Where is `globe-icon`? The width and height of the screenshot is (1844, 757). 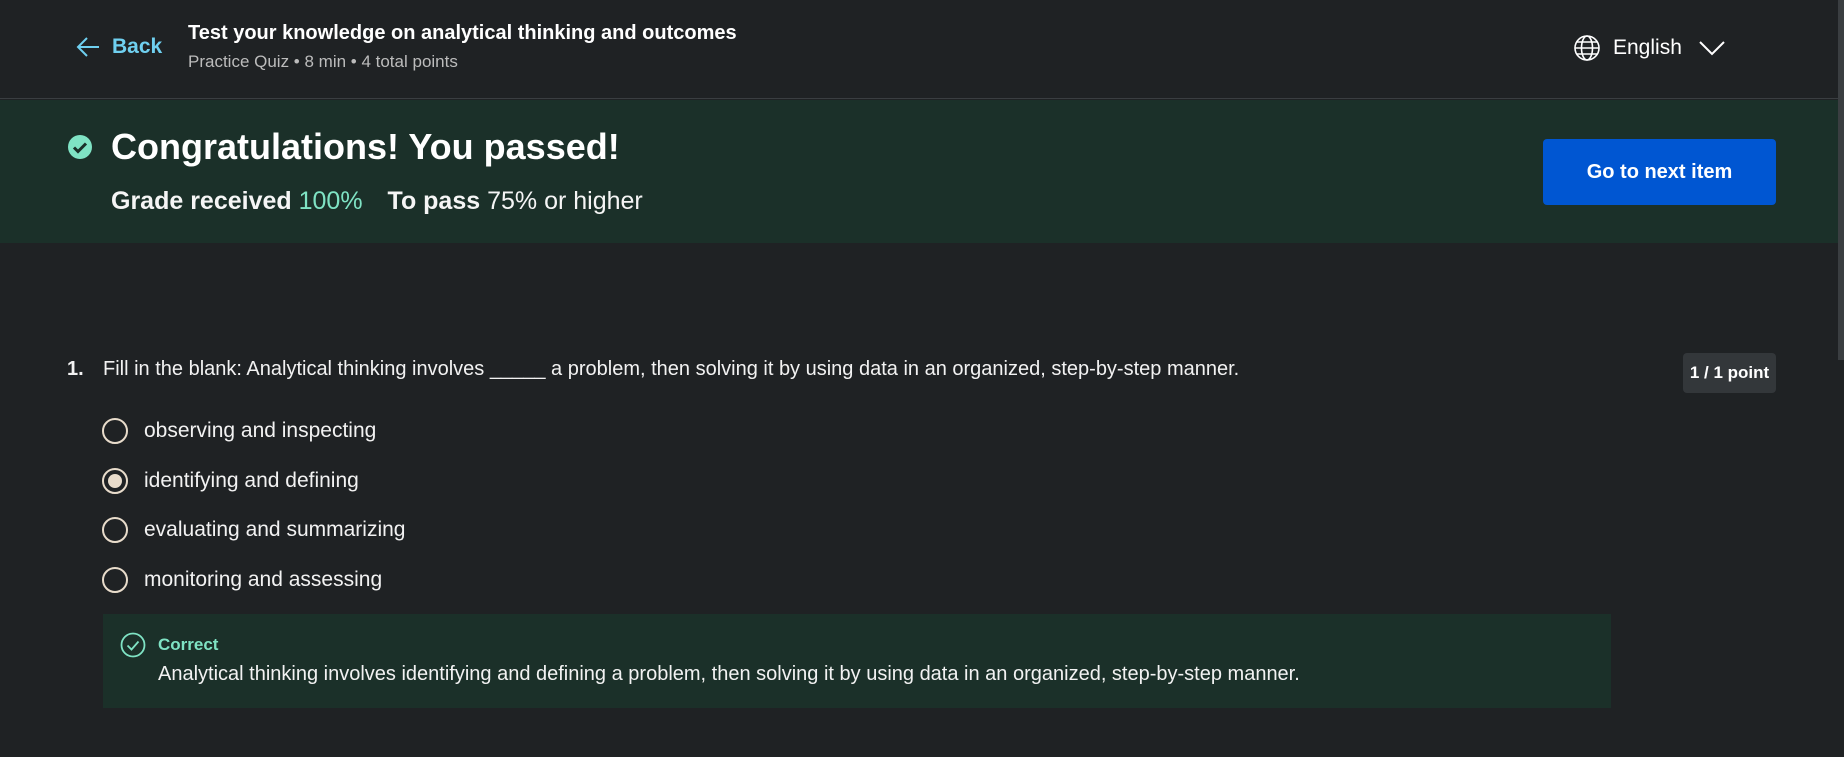 globe-icon is located at coordinates (1587, 48).